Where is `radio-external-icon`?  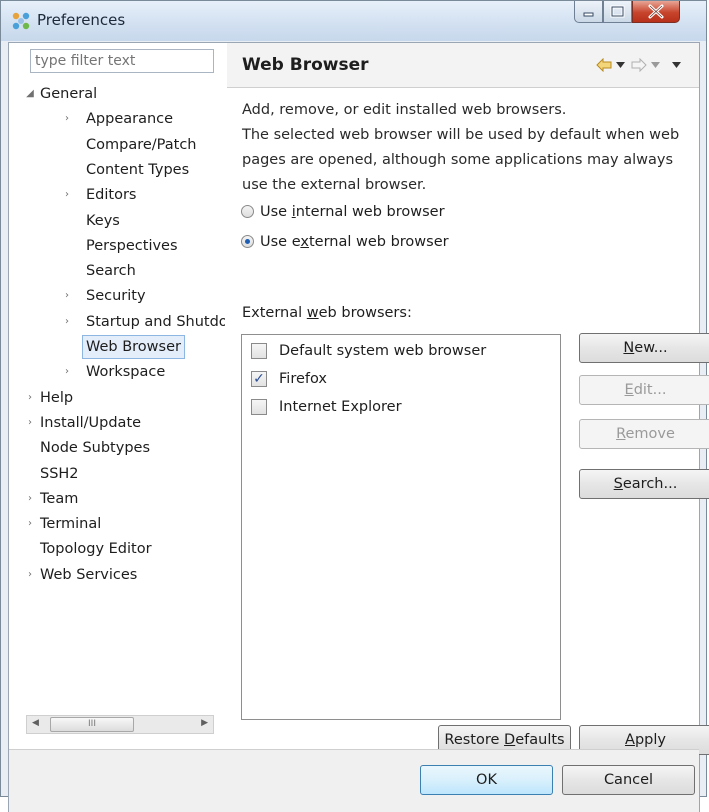 radio-external-icon is located at coordinates (247, 241).